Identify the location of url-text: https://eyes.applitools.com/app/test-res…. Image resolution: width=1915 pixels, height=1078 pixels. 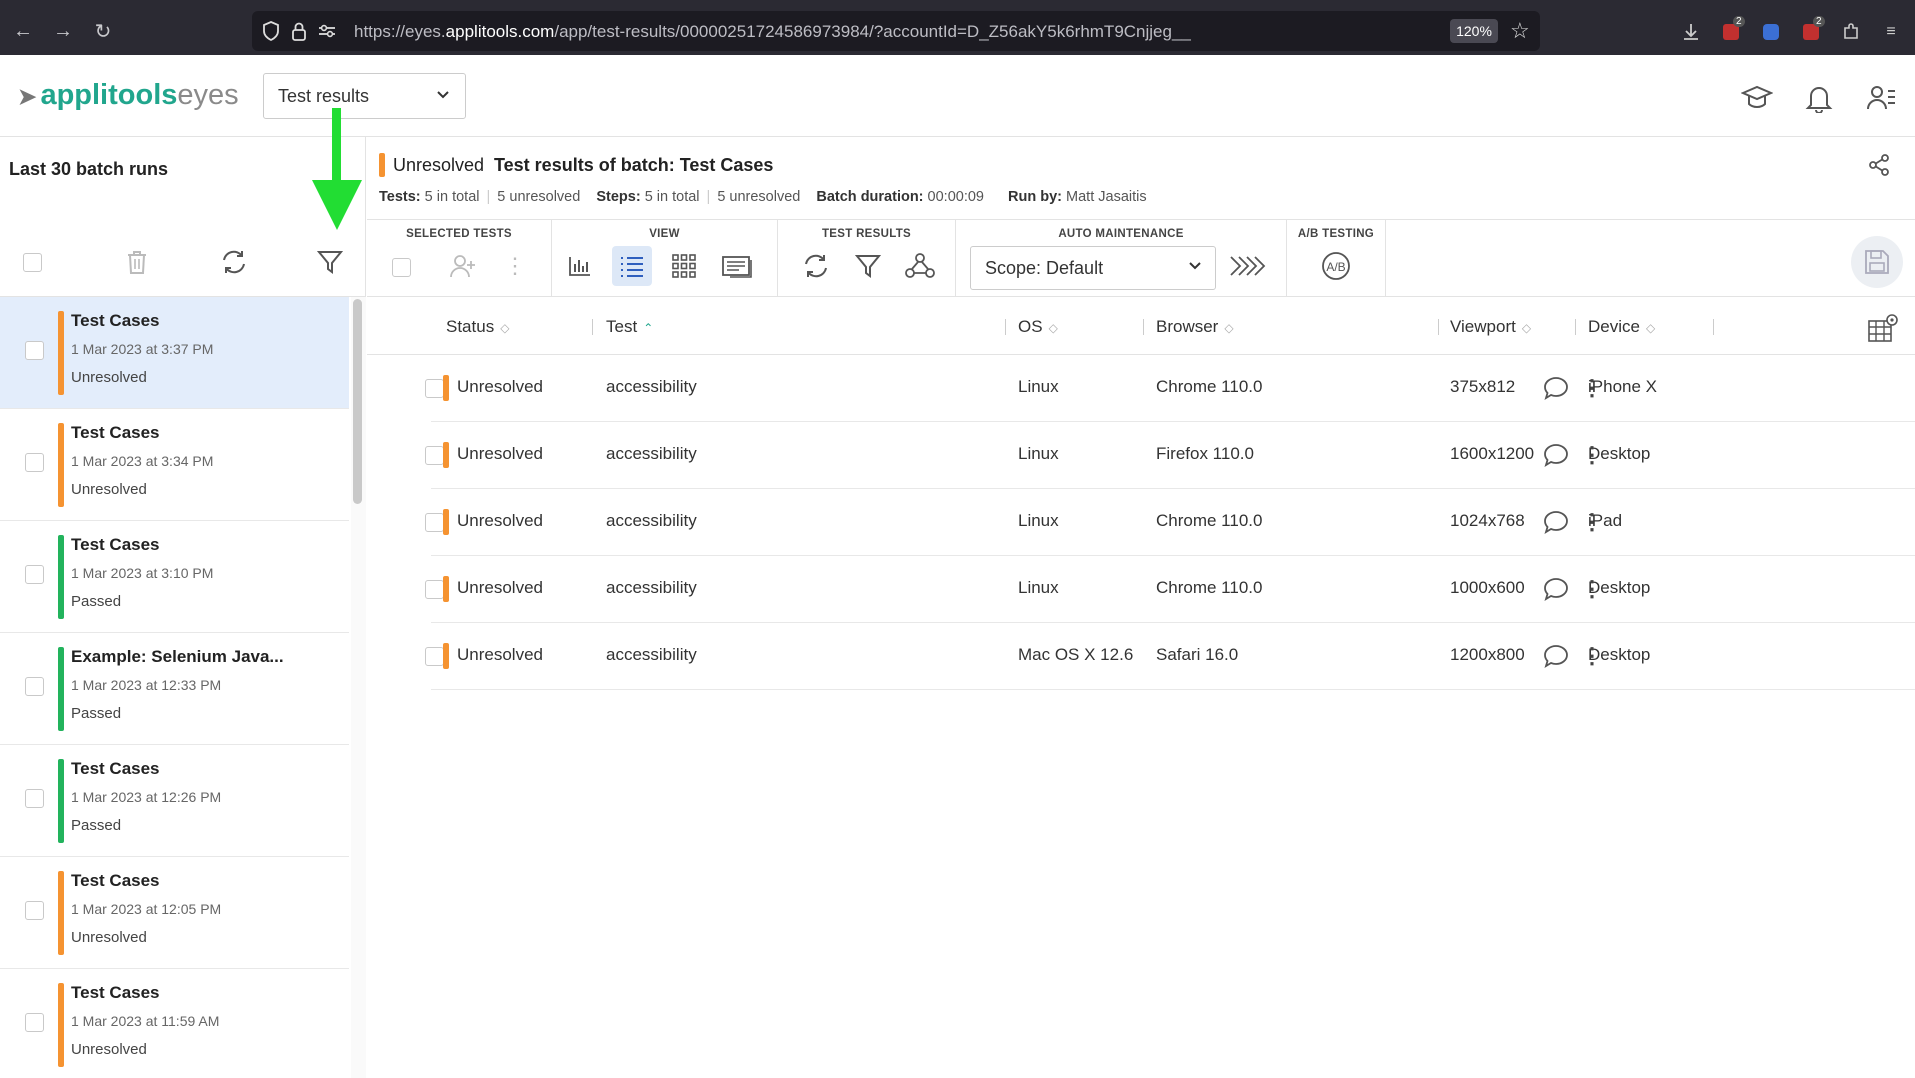
(772, 32).